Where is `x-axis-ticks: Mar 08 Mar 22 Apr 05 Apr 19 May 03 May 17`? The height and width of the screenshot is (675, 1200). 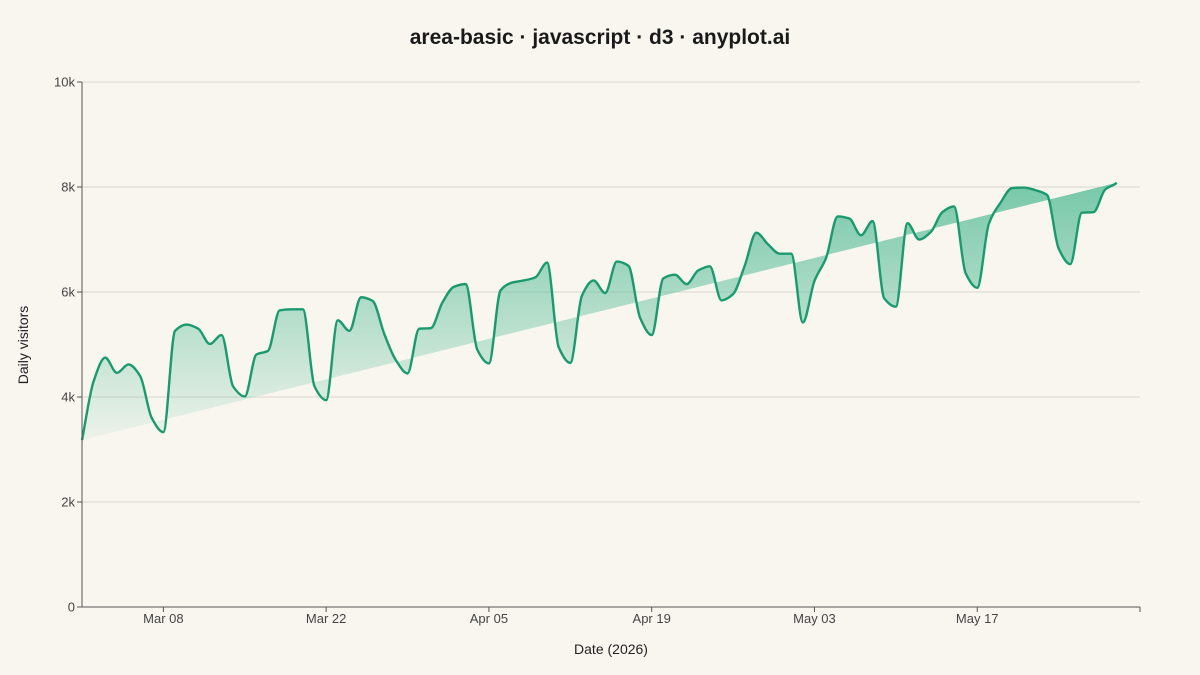 x-axis-ticks: Mar 08 Mar 22 Apr 05 Apr 19 May 03 May 17 is located at coordinates (642, 616).